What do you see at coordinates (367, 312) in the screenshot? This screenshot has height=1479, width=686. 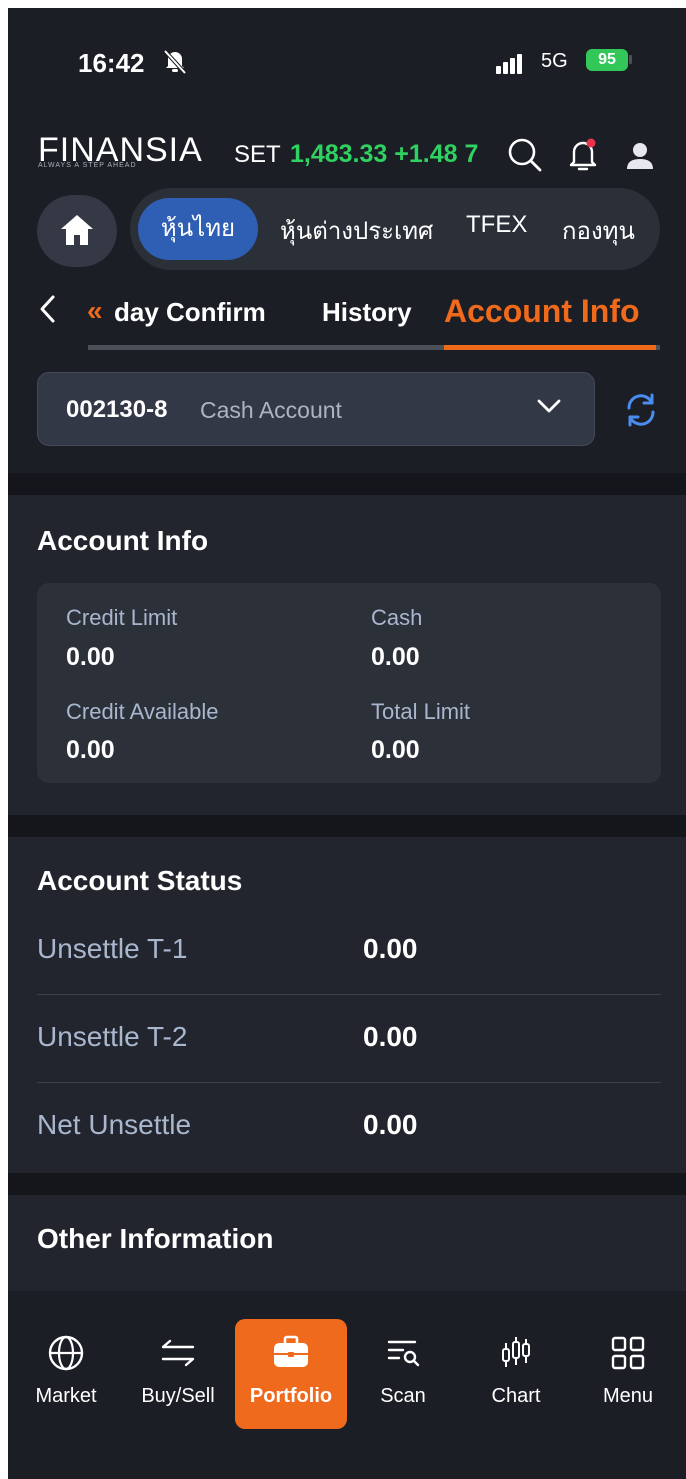 I see `tab-history: History` at bounding box center [367, 312].